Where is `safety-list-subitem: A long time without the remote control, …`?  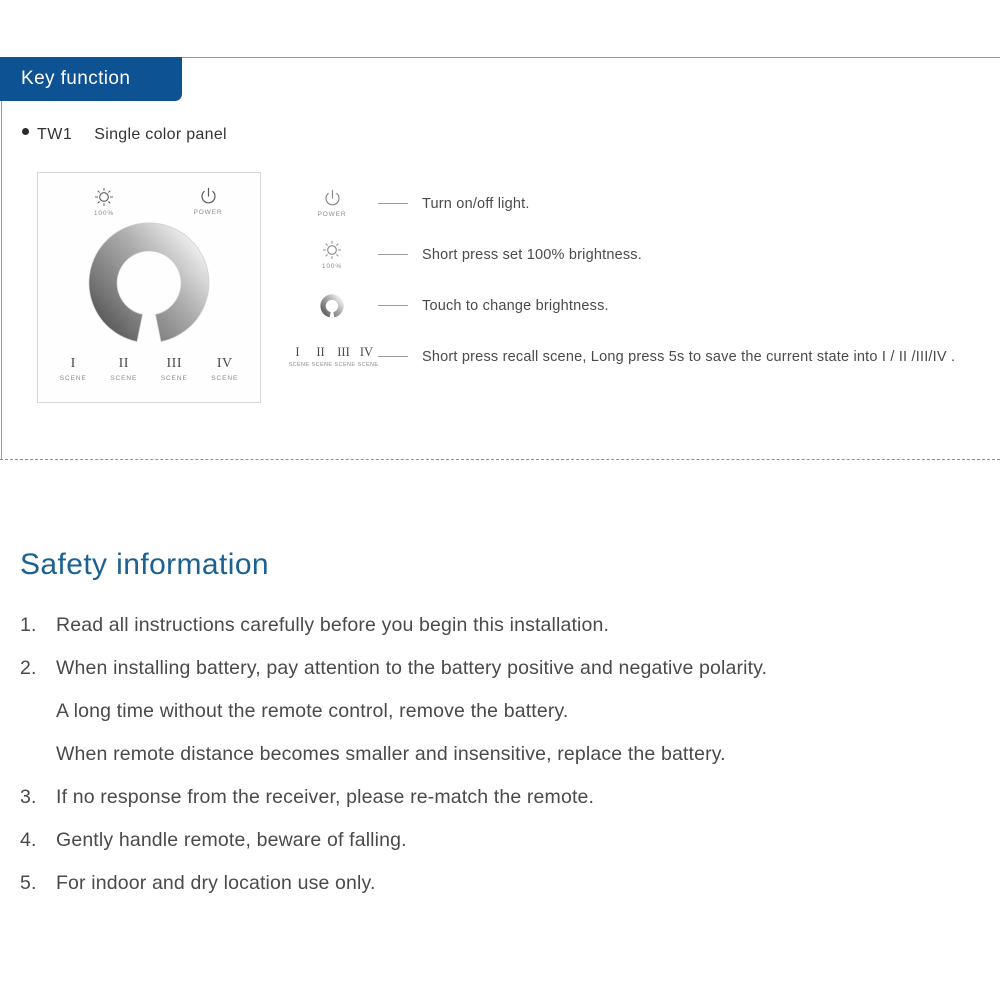
safety-list-subitem: A long time without the remote control, … is located at coordinates (500, 711).